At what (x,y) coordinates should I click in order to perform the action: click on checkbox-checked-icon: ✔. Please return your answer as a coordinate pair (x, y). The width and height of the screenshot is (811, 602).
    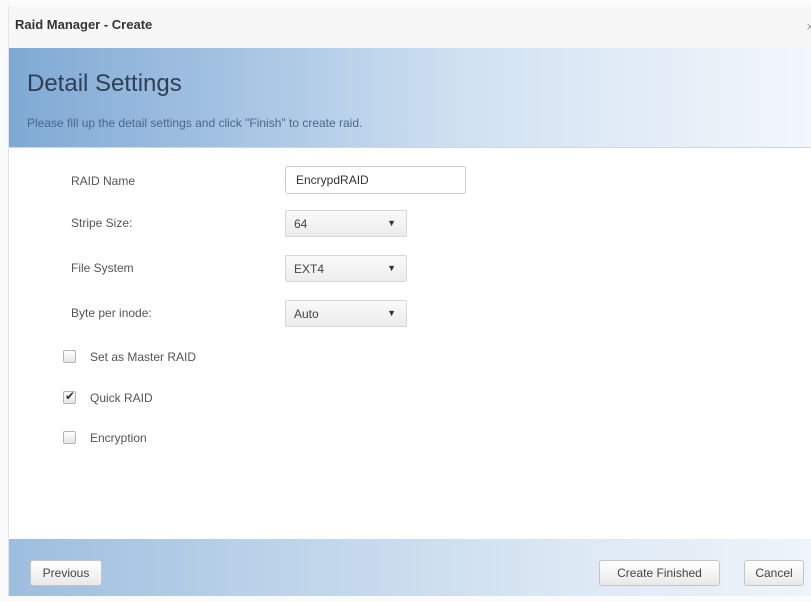
    Looking at the image, I should click on (69, 396).